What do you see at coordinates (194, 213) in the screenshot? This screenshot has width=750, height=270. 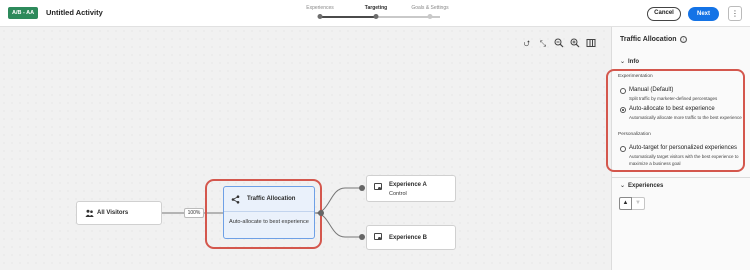 I see `traffic-percent-badge: 100%` at bounding box center [194, 213].